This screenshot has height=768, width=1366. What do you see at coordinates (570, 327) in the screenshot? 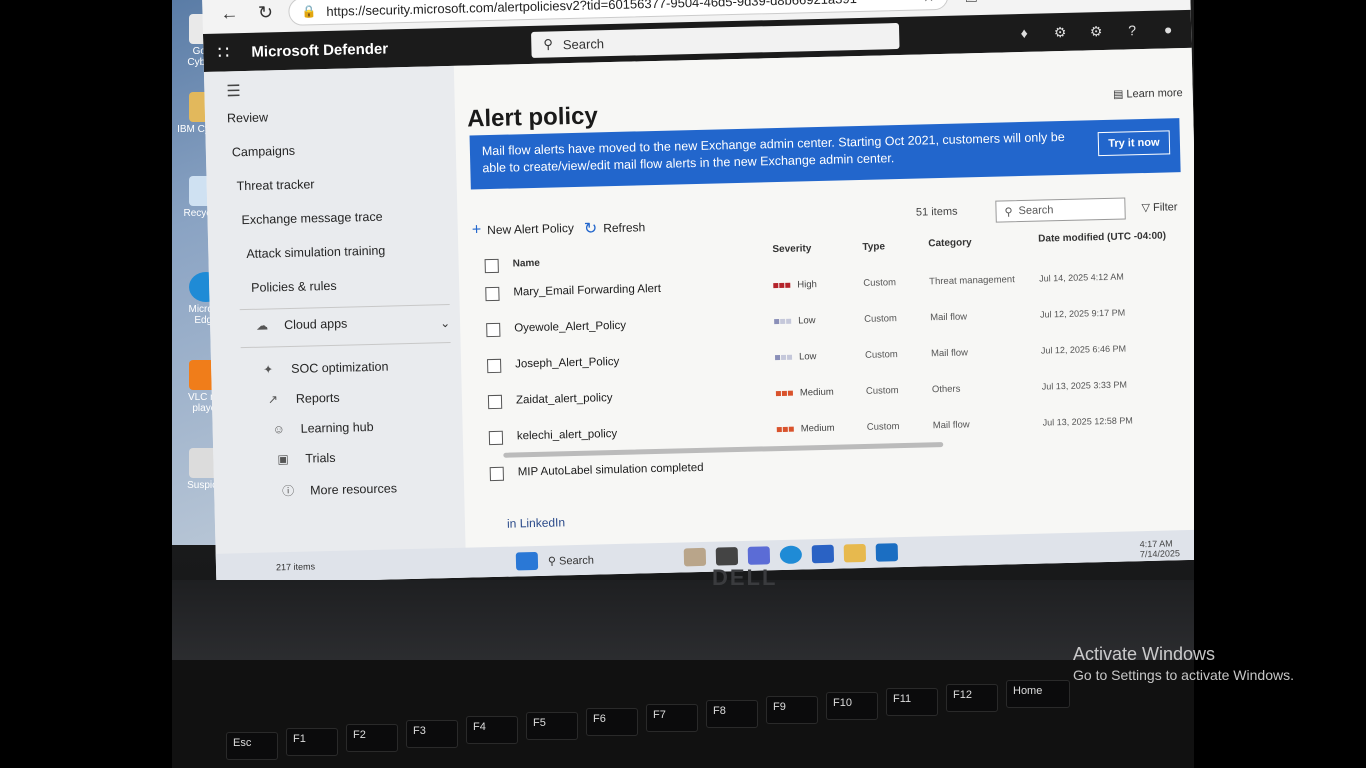
I see `policy-name: Oyewole_Alert_Policy` at bounding box center [570, 327].